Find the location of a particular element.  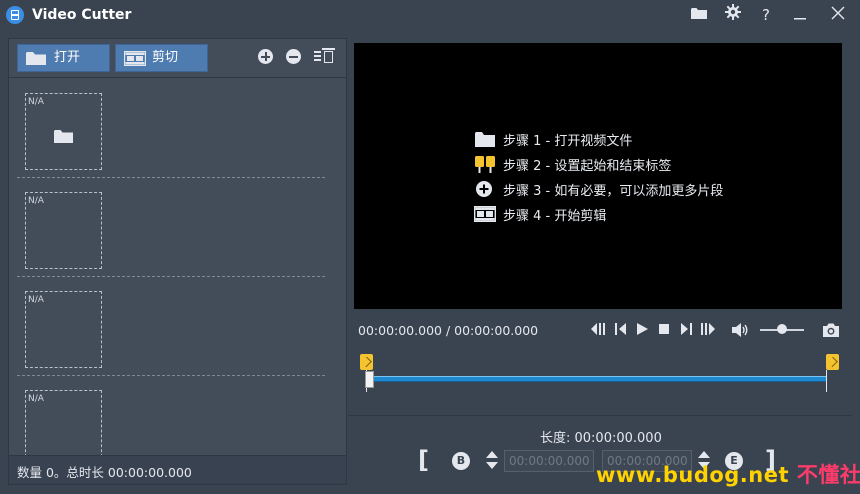

open-button-label: 打开 is located at coordinates (67, 57).